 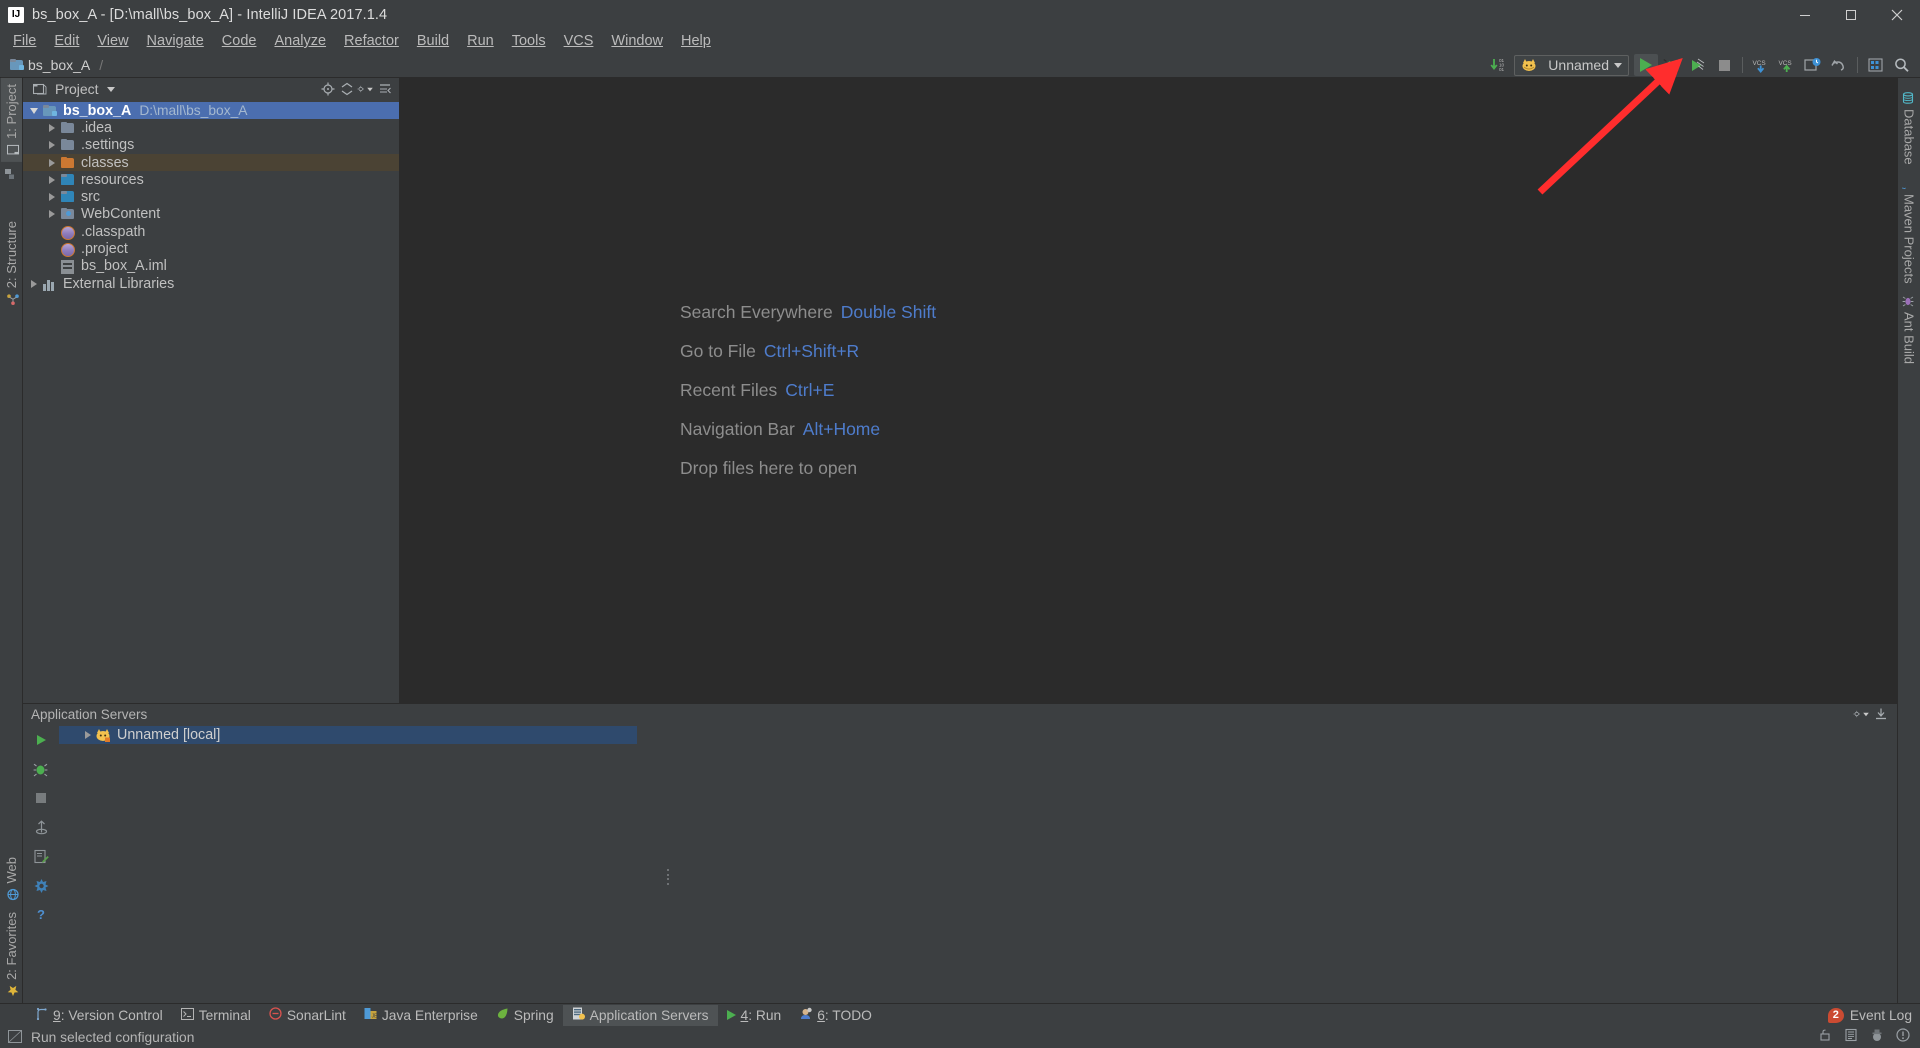 I want to click on menu-code: Code, so click(x=239, y=41).